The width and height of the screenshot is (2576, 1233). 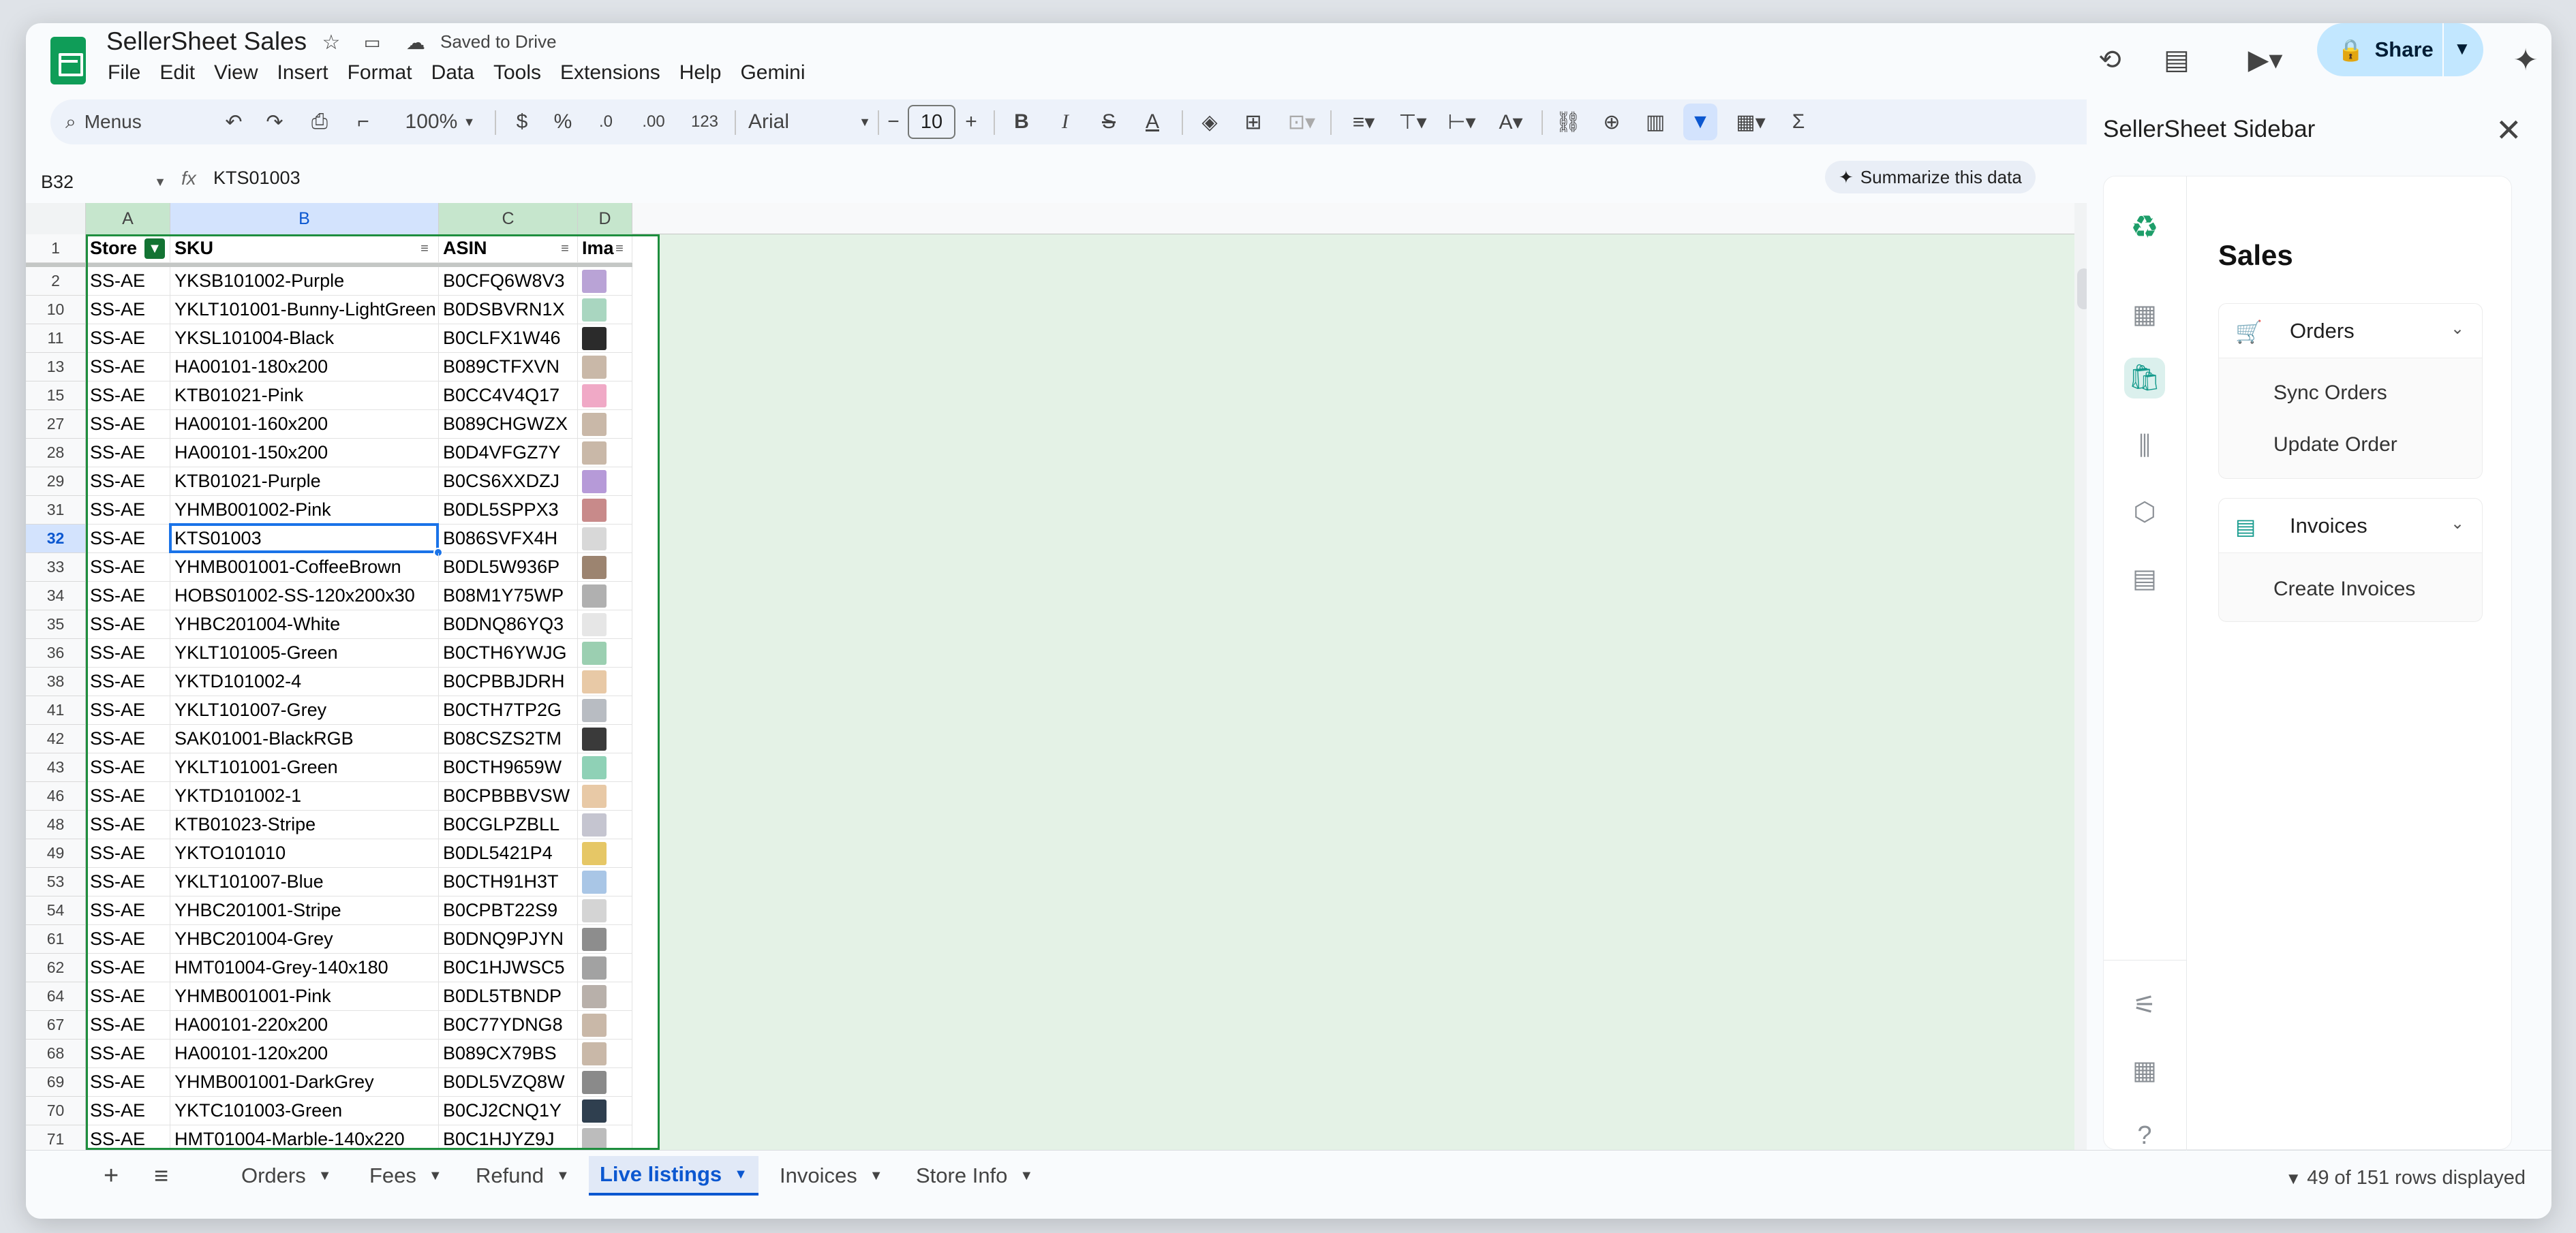 What do you see at coordinates (56, 653) in the screenshot?
I see `row-header: 36` at bounding box center [56, 653].